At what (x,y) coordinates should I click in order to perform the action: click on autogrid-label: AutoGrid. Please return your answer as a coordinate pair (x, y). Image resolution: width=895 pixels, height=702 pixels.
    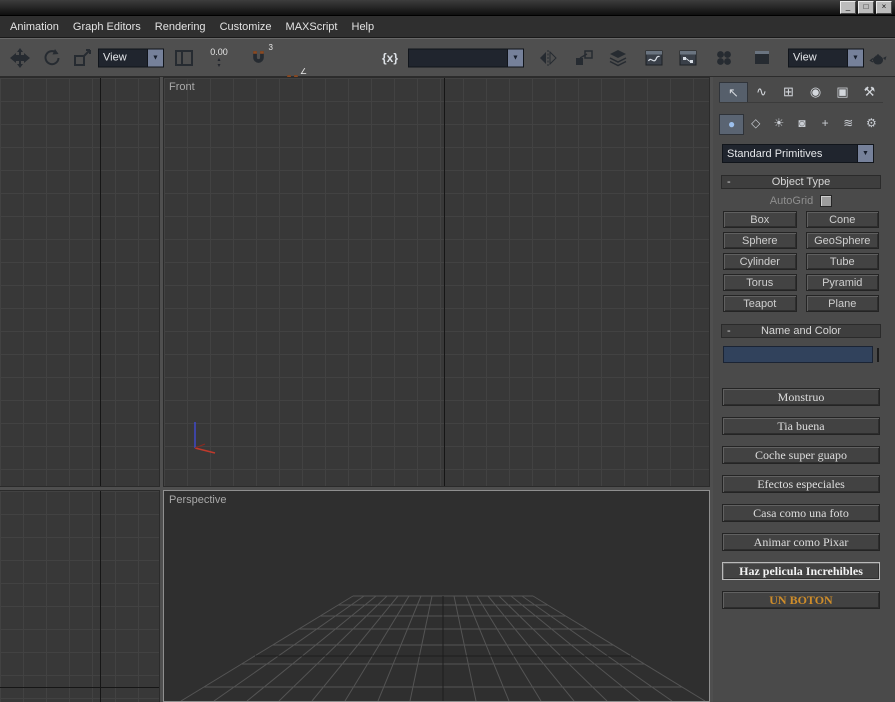
    Looking at the image, I should click on (791, 201).